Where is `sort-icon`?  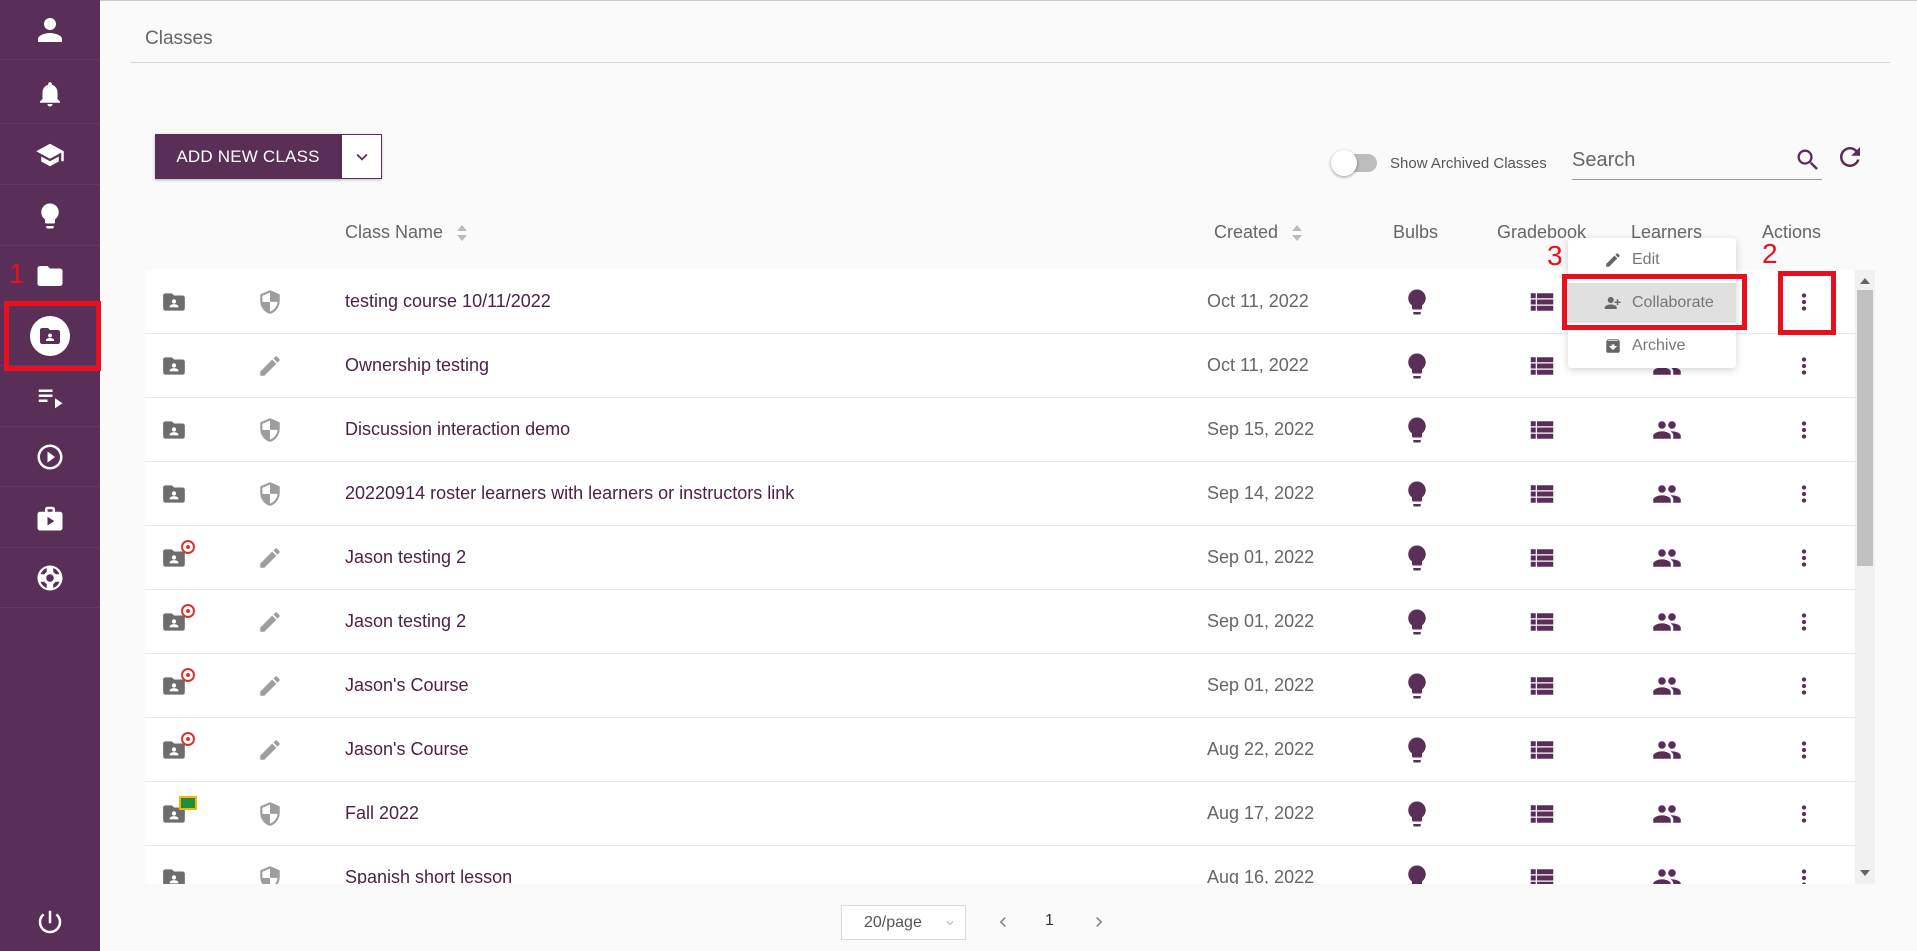 sort-icon is located at coordinates (462, 233).